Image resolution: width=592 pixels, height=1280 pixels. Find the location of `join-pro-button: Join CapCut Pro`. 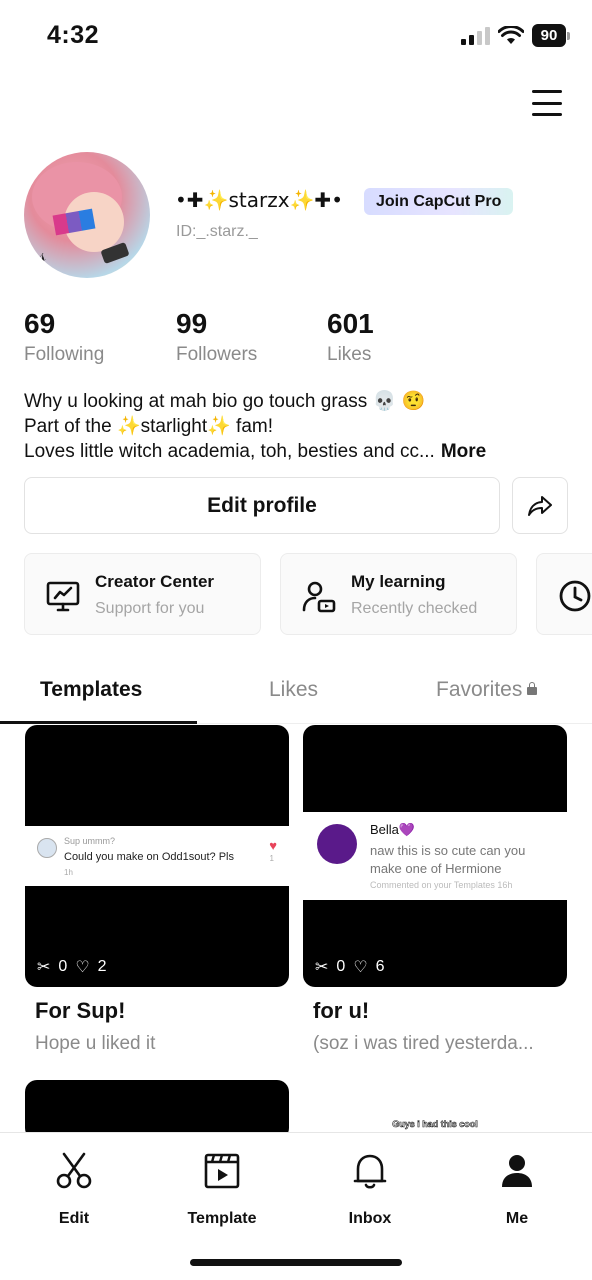

join-pro-button: Join CapCut Pro is located at coordinates (439, 201).